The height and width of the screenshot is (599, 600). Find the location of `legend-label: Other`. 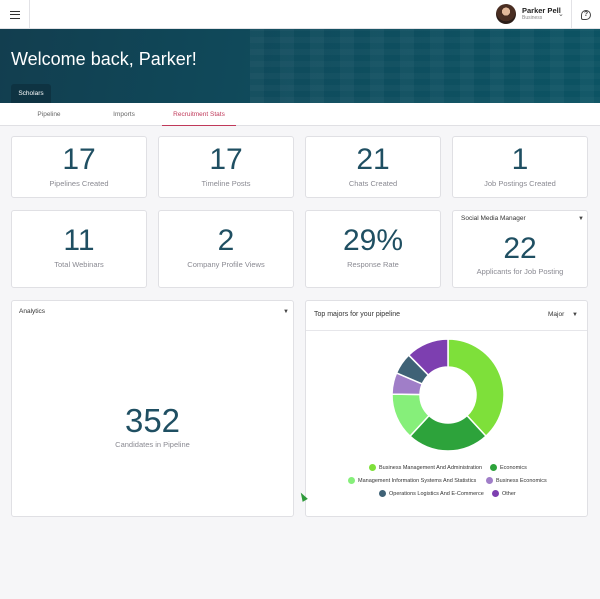

legend-label: Other is located at coordinates (509, 493).